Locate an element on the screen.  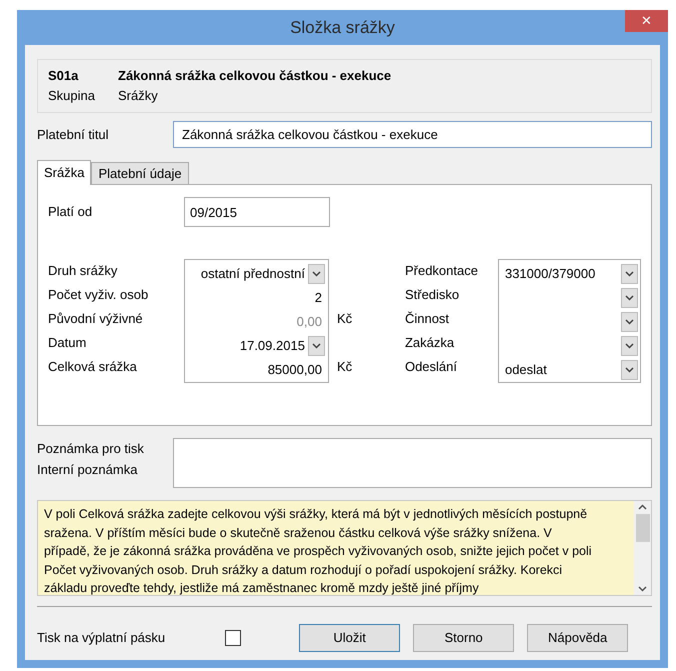
dropdown-field: ostatní přednostní is located at coordinates (252, 274).